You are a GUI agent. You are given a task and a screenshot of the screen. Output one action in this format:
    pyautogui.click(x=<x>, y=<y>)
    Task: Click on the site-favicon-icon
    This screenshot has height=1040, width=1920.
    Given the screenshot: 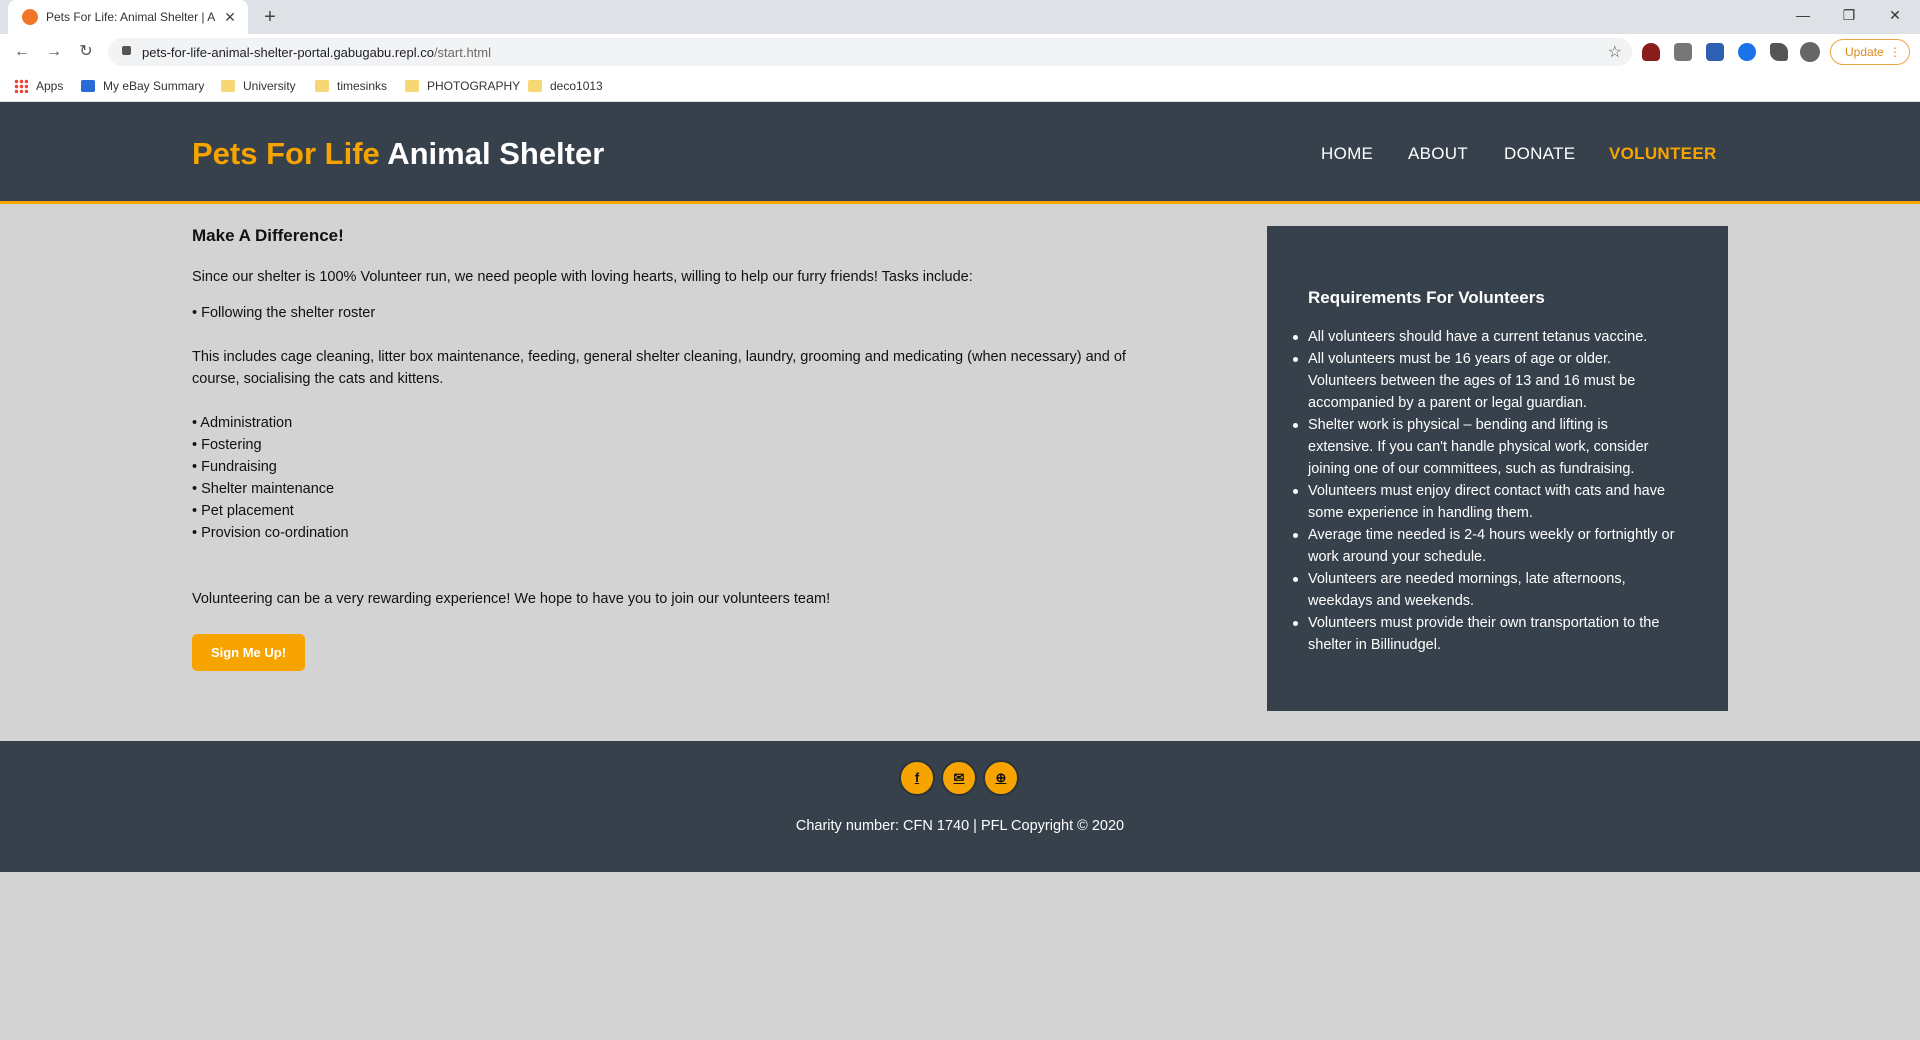 What is the action you would take?
    pyautogui.click(x=30, y=17)
    